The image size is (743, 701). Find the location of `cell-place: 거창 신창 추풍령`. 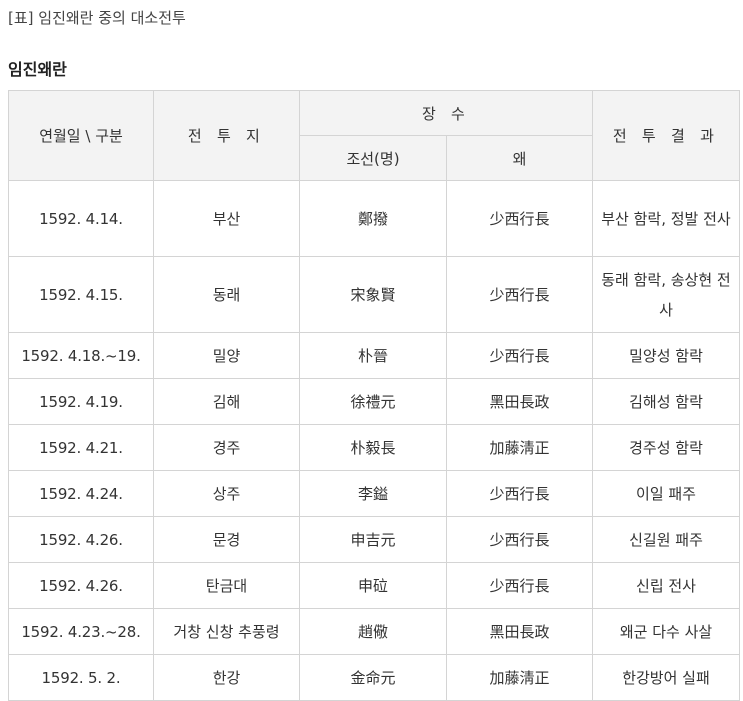

cell-place: 거창 신창 추풍령 is located at coordinates (226, 631).